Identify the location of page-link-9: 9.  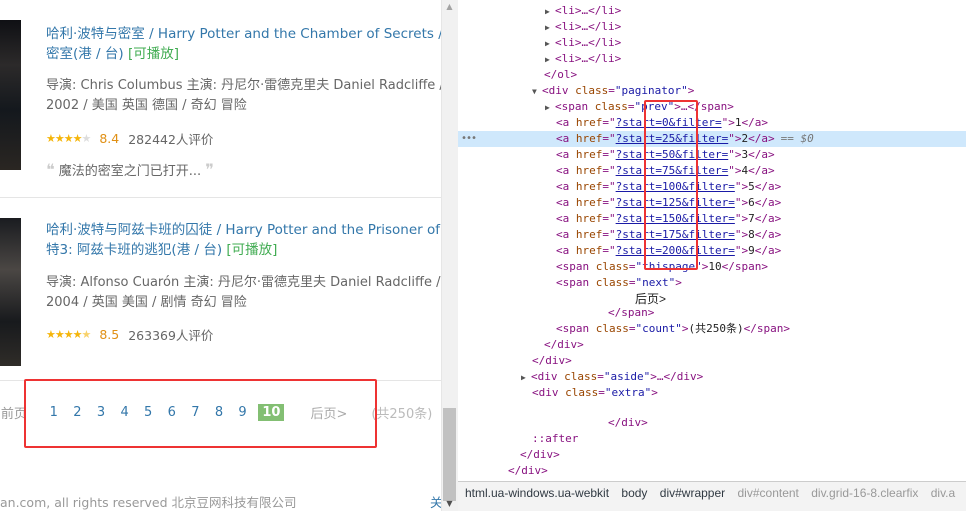
(243, 412).